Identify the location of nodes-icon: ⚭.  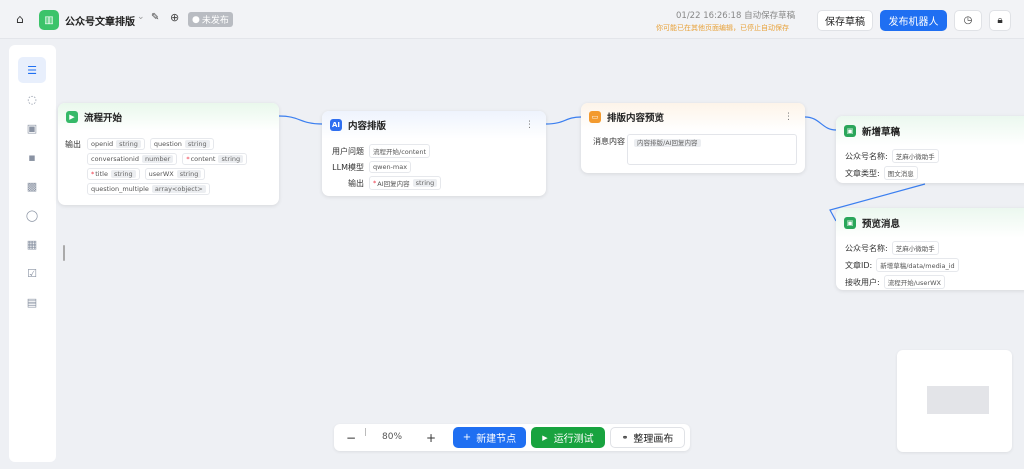
(625, 437).